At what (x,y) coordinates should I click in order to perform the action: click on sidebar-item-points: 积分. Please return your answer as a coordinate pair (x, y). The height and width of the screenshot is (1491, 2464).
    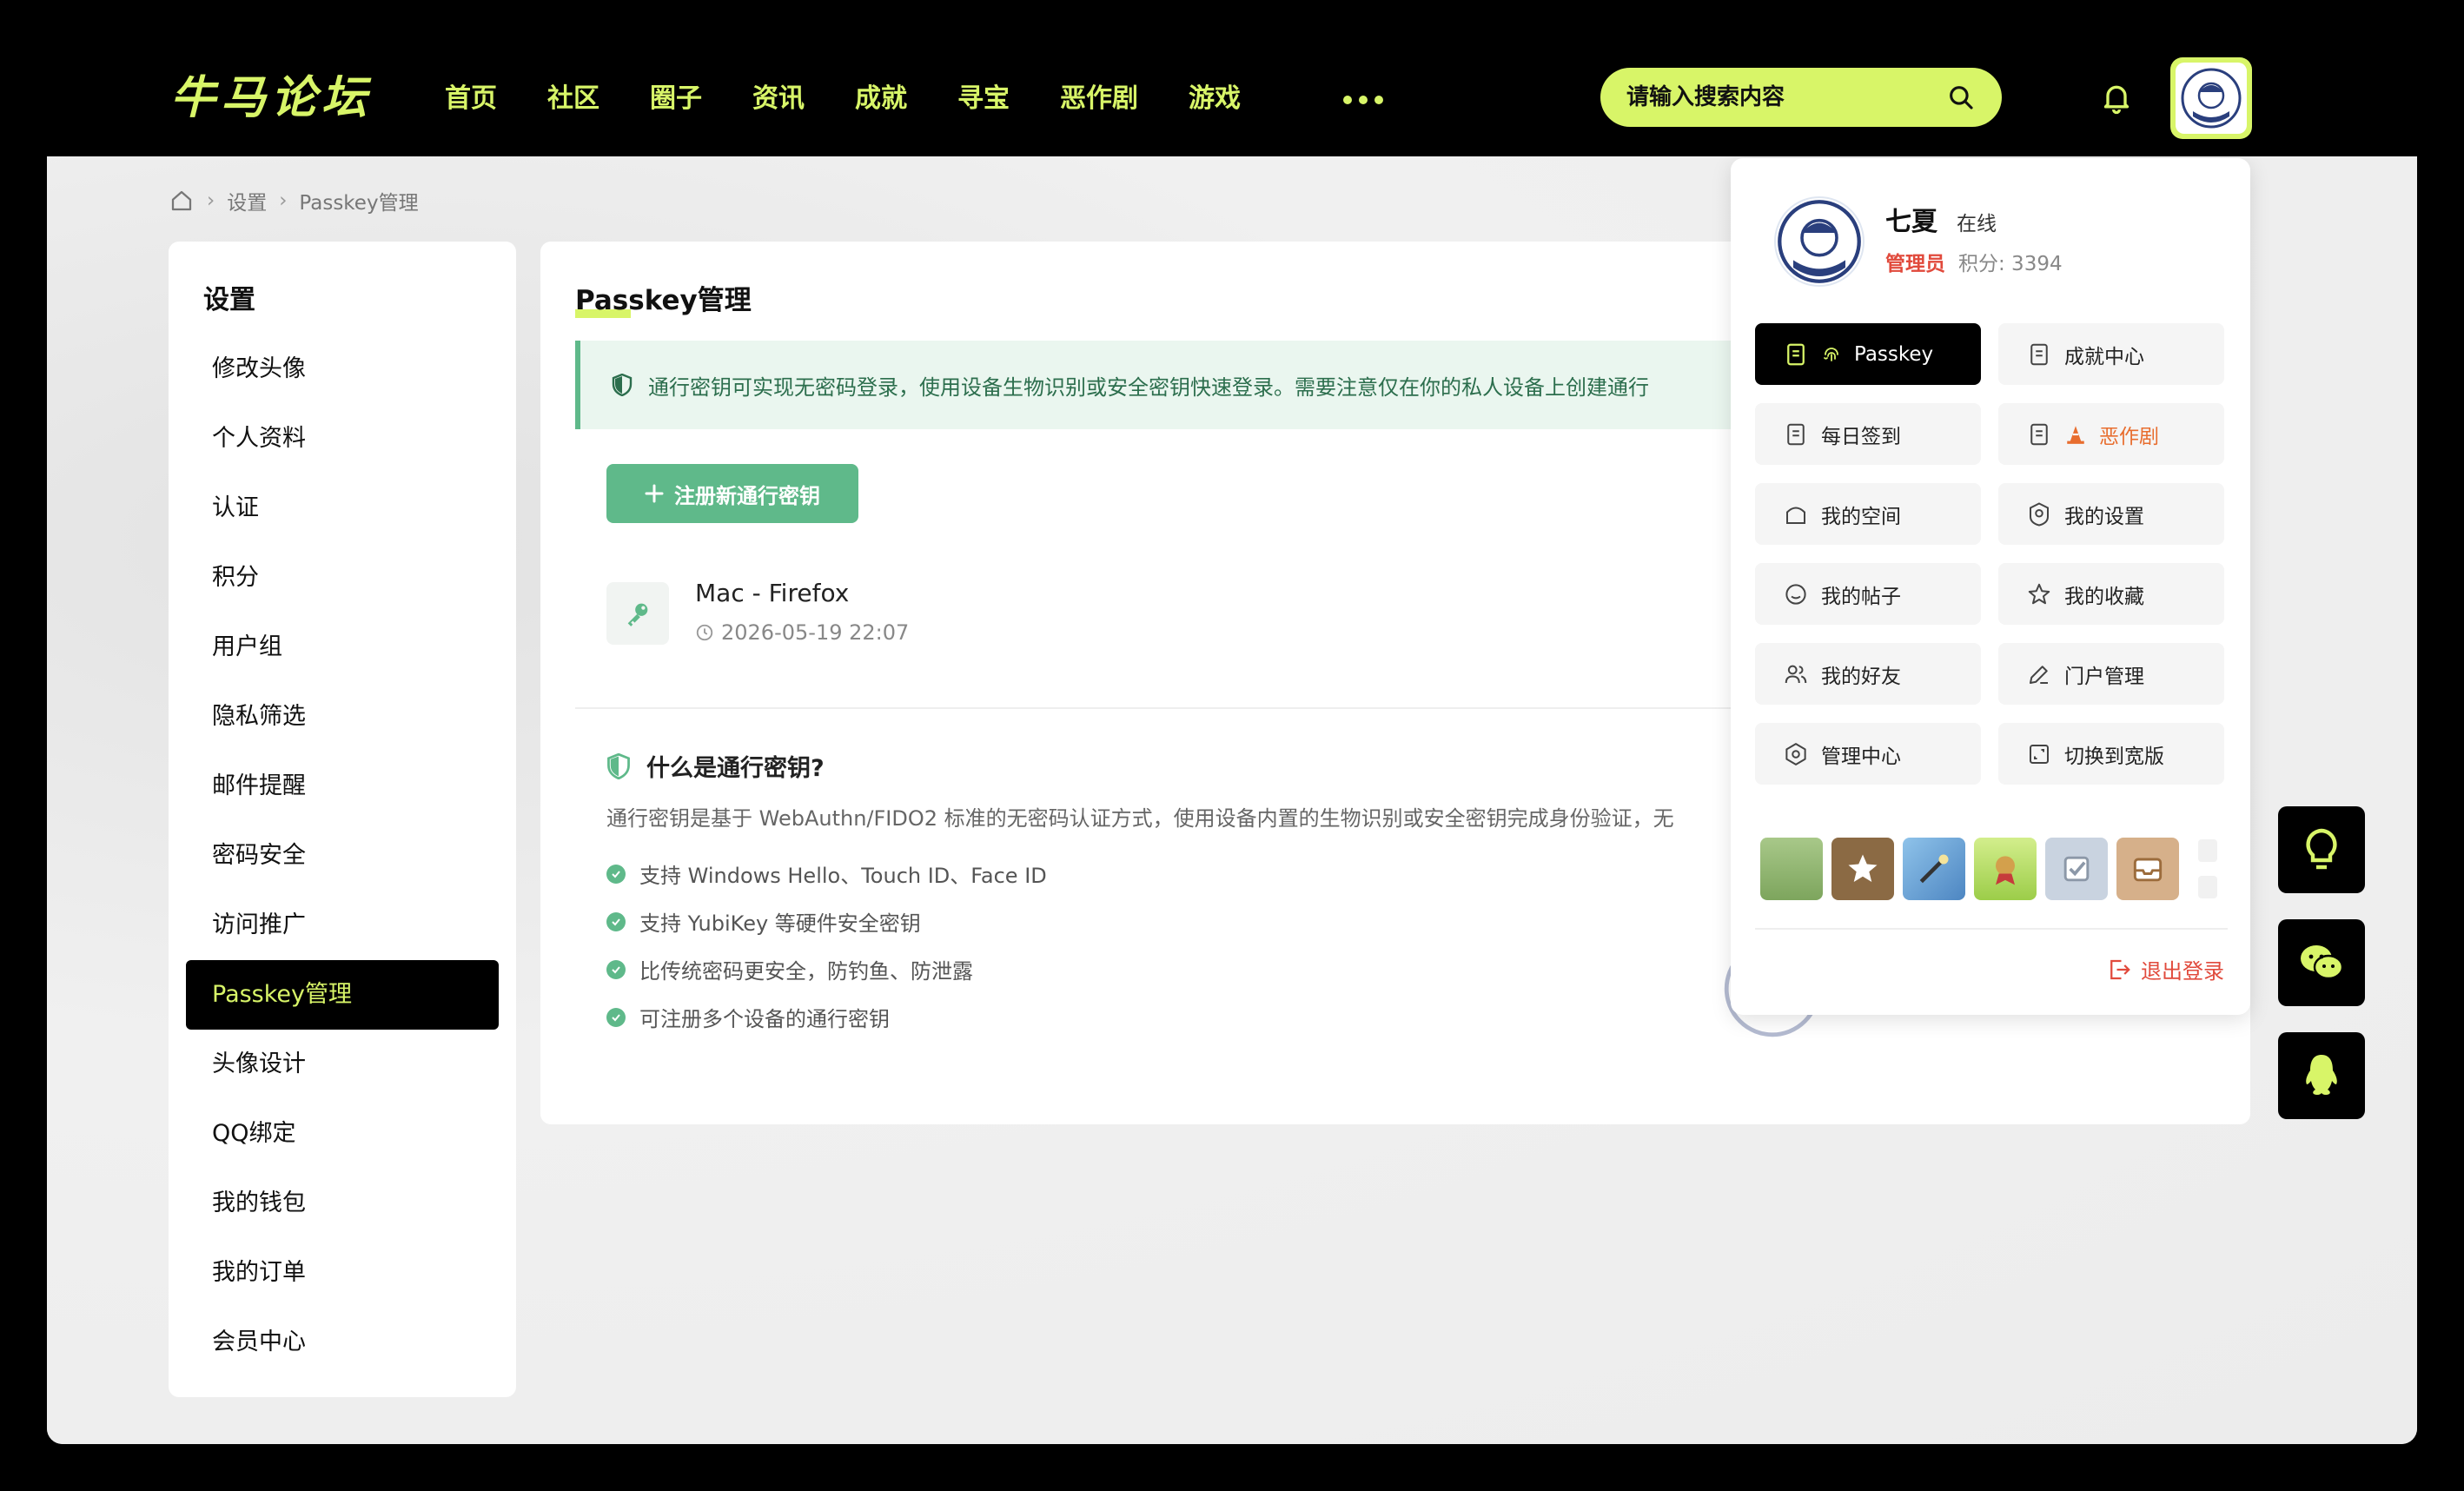
    Looking at the image, I should click on (342, 578).